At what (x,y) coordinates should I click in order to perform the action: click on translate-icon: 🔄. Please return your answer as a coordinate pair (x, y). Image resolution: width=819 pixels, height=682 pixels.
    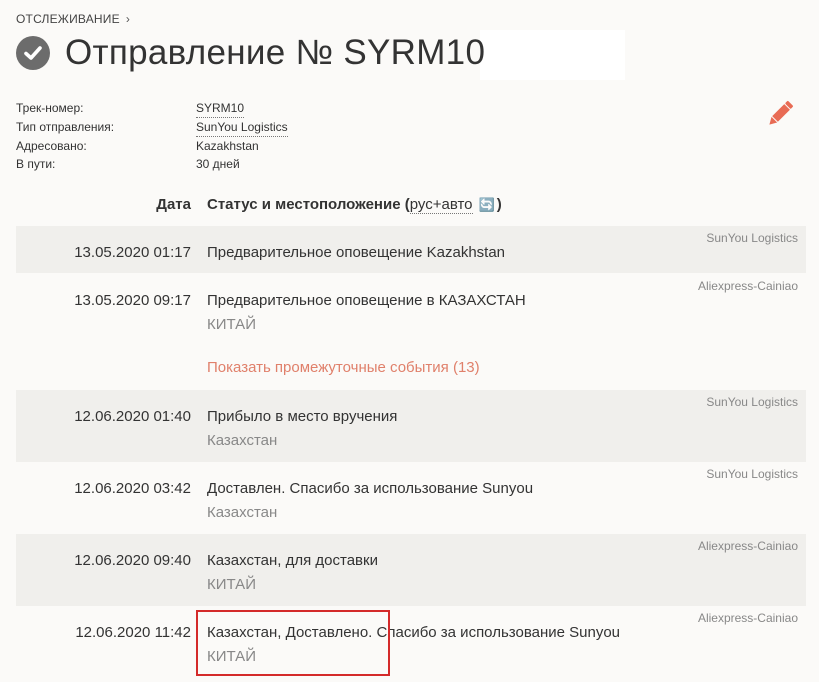
    Looking at the image, I should click on (487, 205).